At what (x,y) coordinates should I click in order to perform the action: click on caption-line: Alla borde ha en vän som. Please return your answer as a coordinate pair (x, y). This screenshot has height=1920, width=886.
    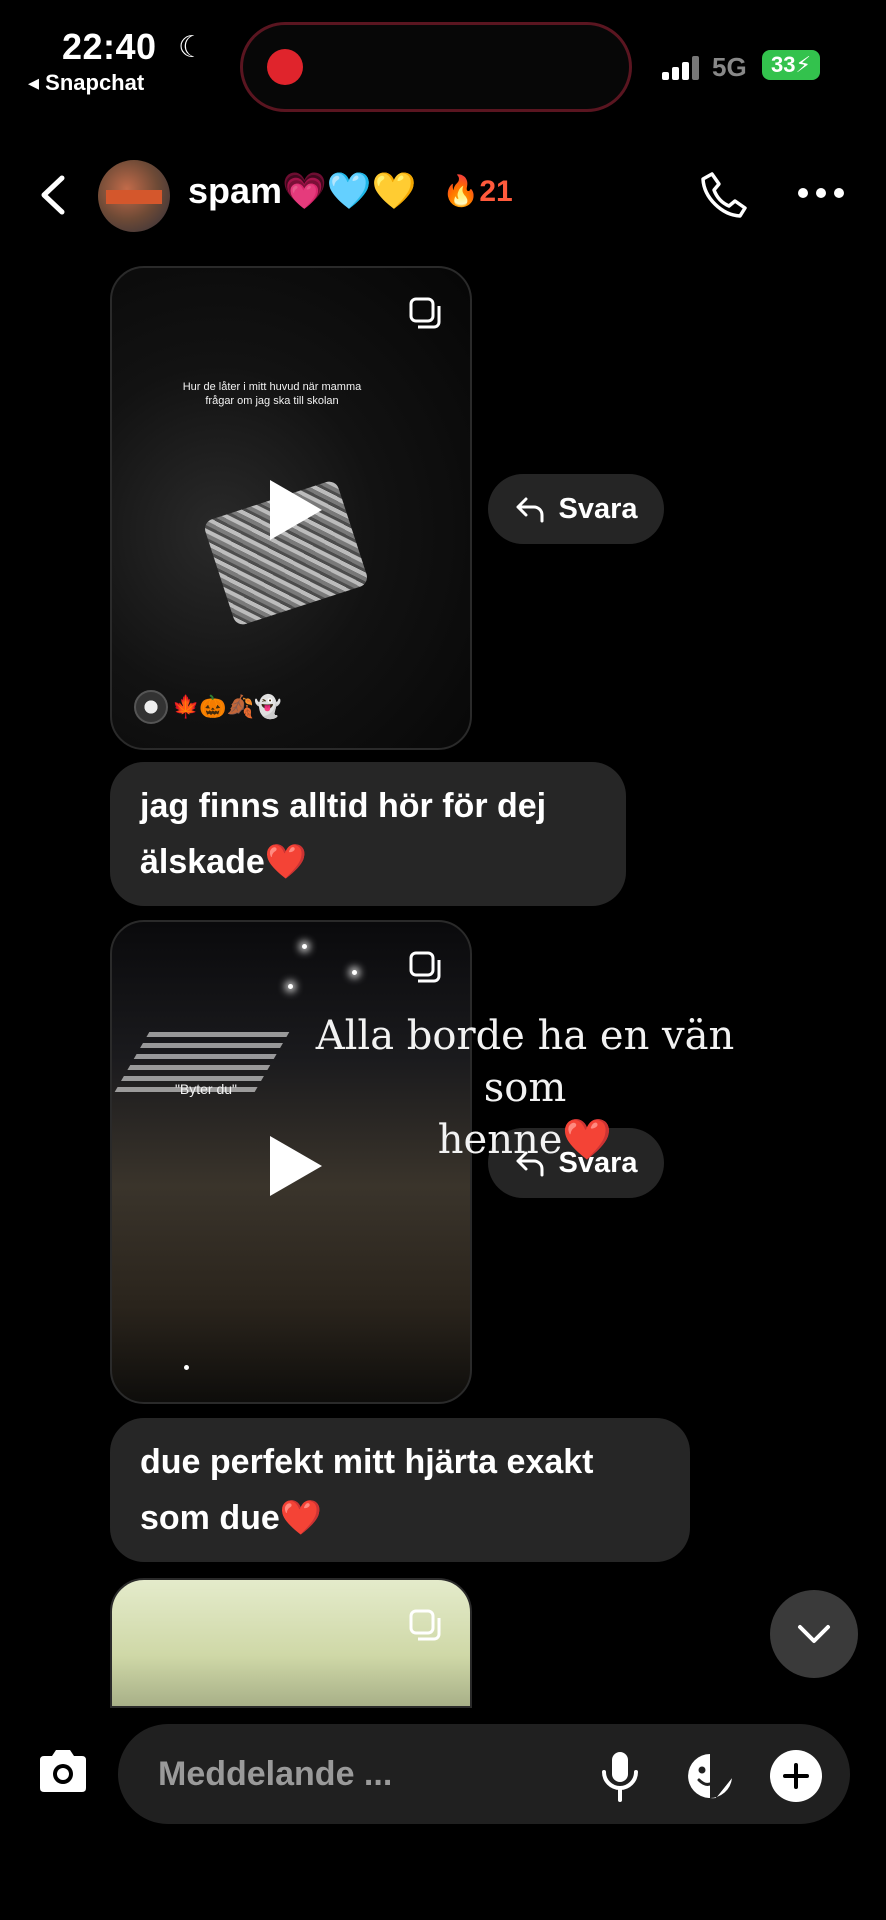
    Looking at the image, I should click on (525, 1062).